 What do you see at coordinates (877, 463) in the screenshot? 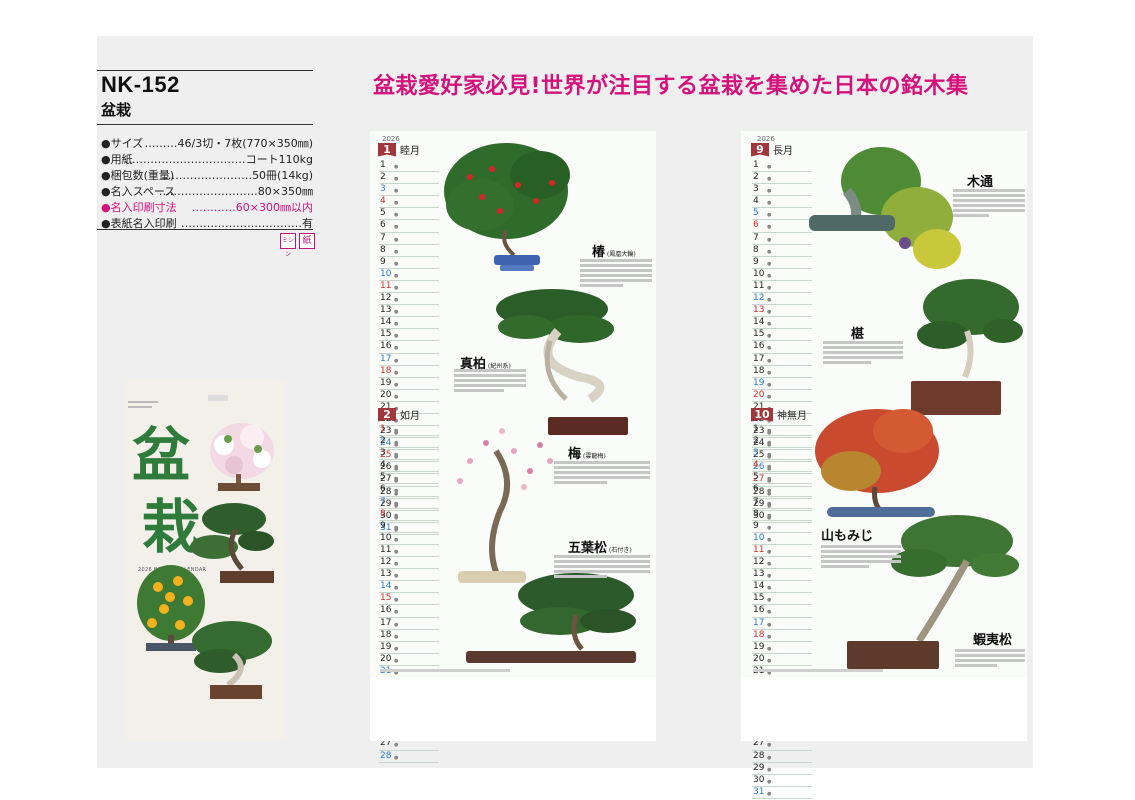
I see `momiji-photo` at bounding box center [877, 463].